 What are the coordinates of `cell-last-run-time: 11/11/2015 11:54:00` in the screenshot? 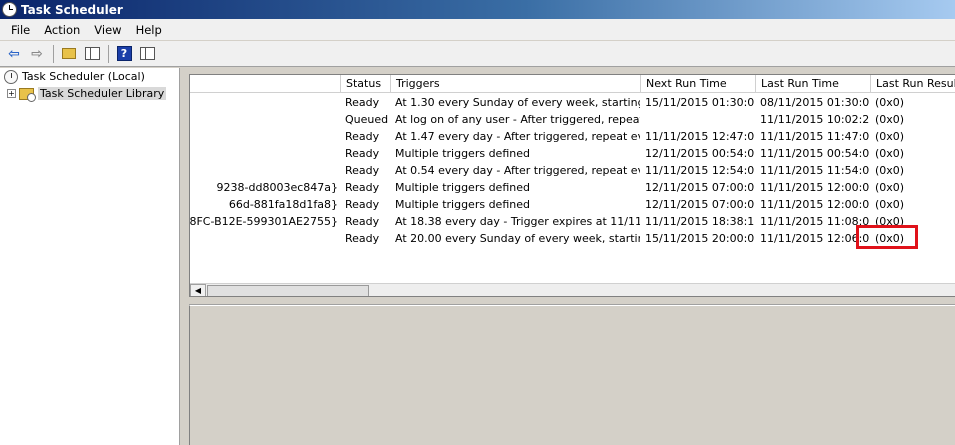 It's located at (815, 170).